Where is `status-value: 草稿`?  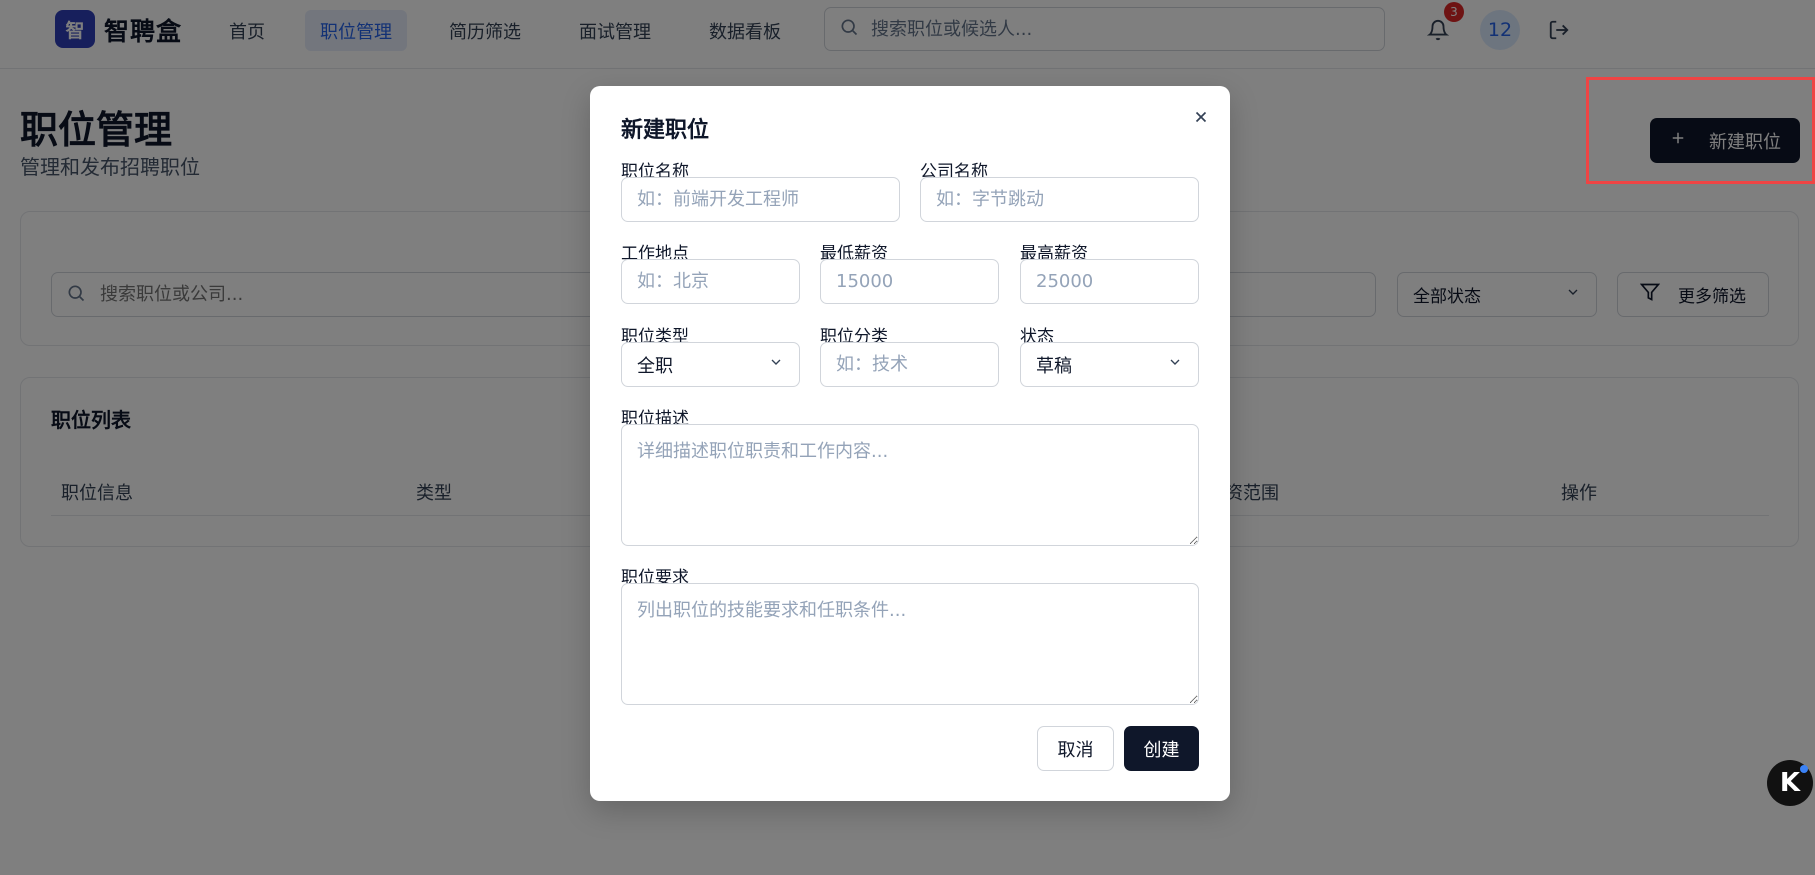 status-value: 草稿 is located at coordinates (1054, 366).